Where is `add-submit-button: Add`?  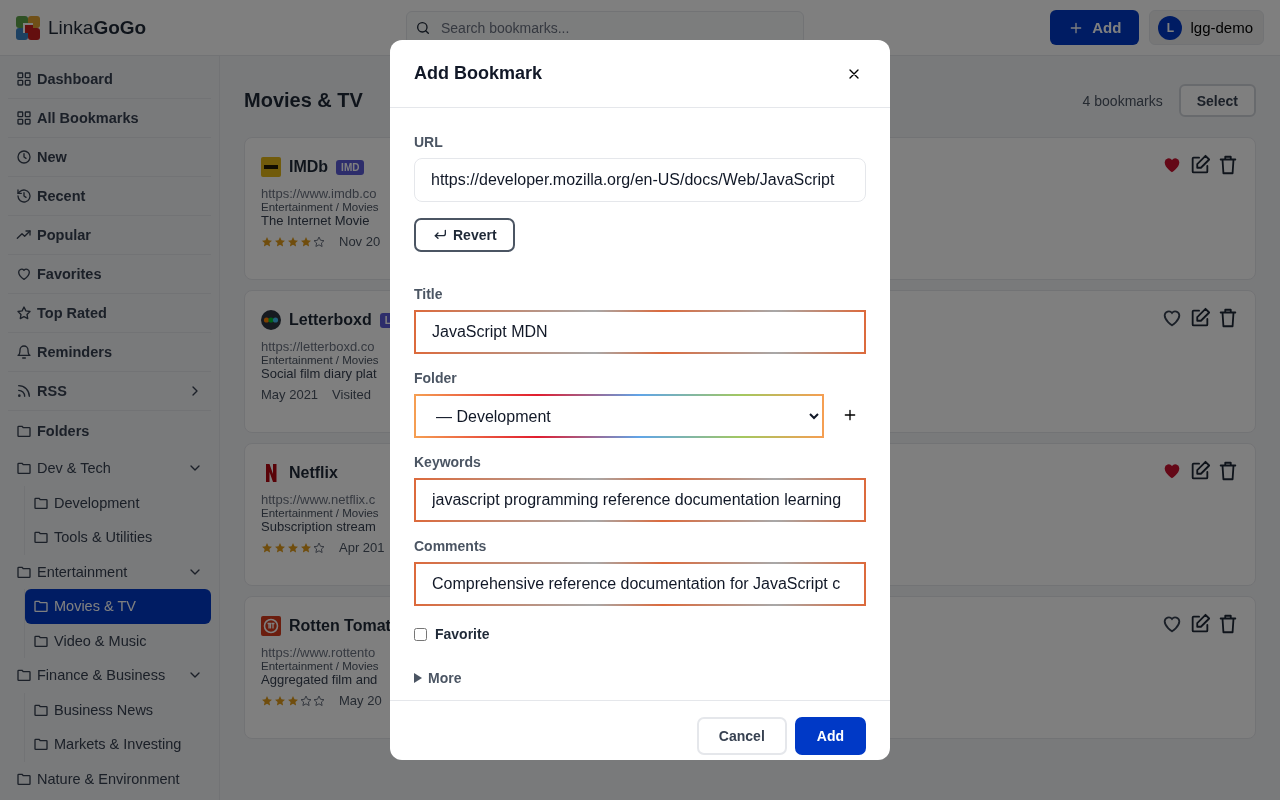
add-submit-button: Add is located at coordinates (830, 736).